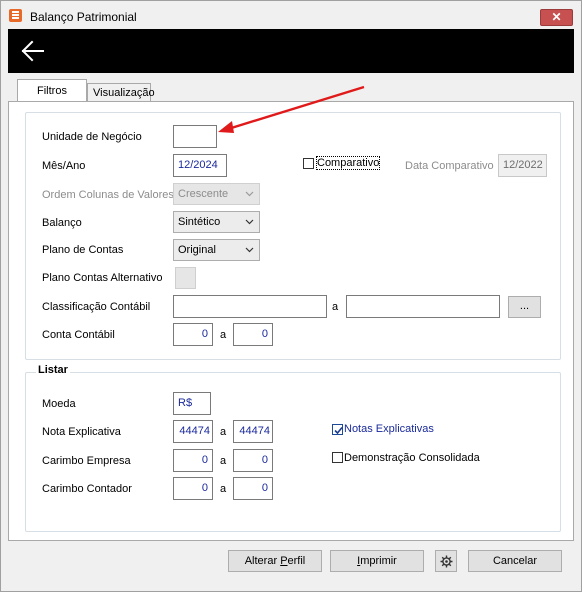 This screenshot has height=592, width=582. Describe the element at coordinates (275, 561) in the screenshot. I see `alterar-perfil-button: Alterar Perfil` at that location.